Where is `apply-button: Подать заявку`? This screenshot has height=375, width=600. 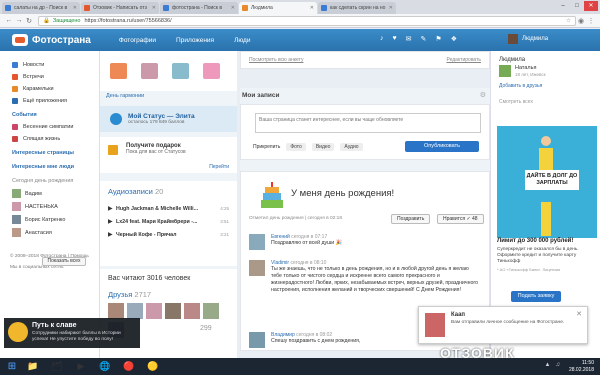 apply-button: Подать заявку is located at coordinates (536, 296).